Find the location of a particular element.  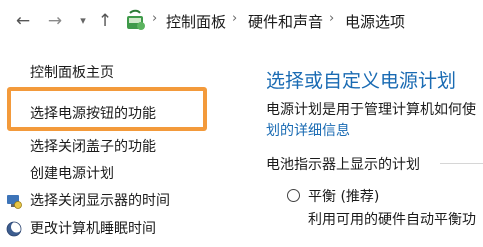

recent-locations-button: ▾ is located at coordinates (83, 21).